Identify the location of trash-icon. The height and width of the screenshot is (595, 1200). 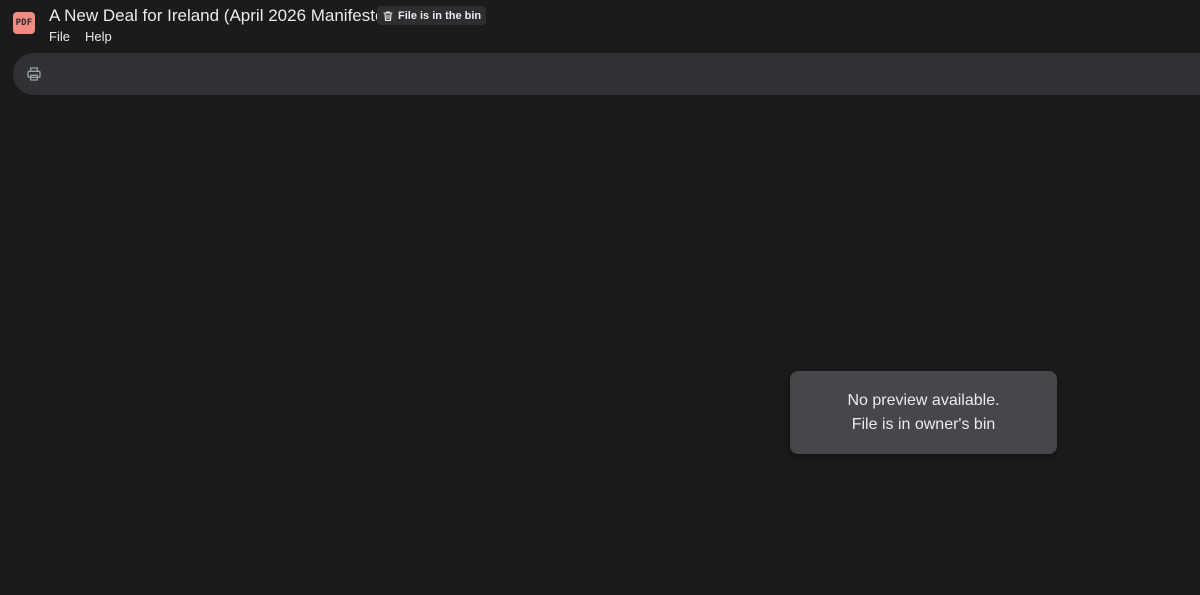
(388, 15).